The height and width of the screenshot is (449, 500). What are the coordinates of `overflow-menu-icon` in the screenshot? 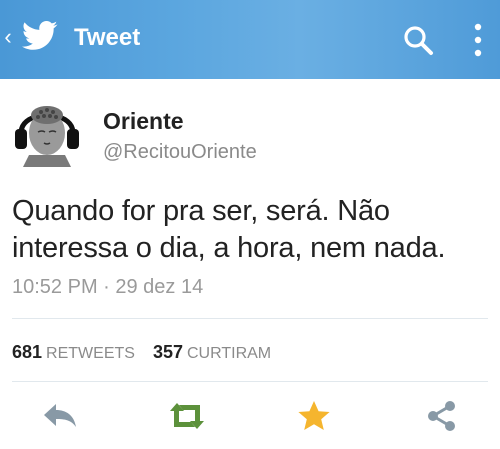 It's located at (478, 40).